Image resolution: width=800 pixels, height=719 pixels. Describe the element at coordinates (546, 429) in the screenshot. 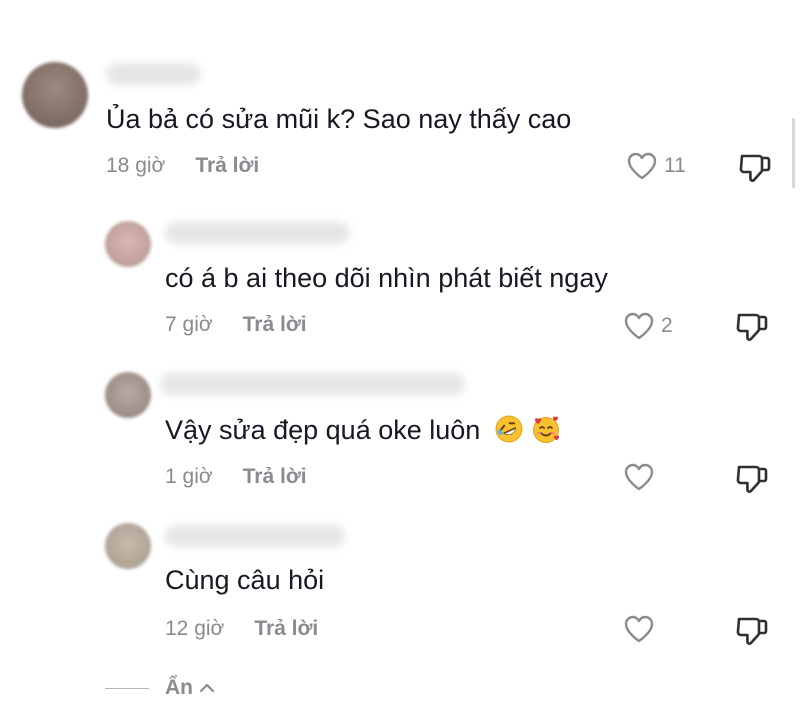

I see `smiling-face-with-hearts-emoji` at that location.